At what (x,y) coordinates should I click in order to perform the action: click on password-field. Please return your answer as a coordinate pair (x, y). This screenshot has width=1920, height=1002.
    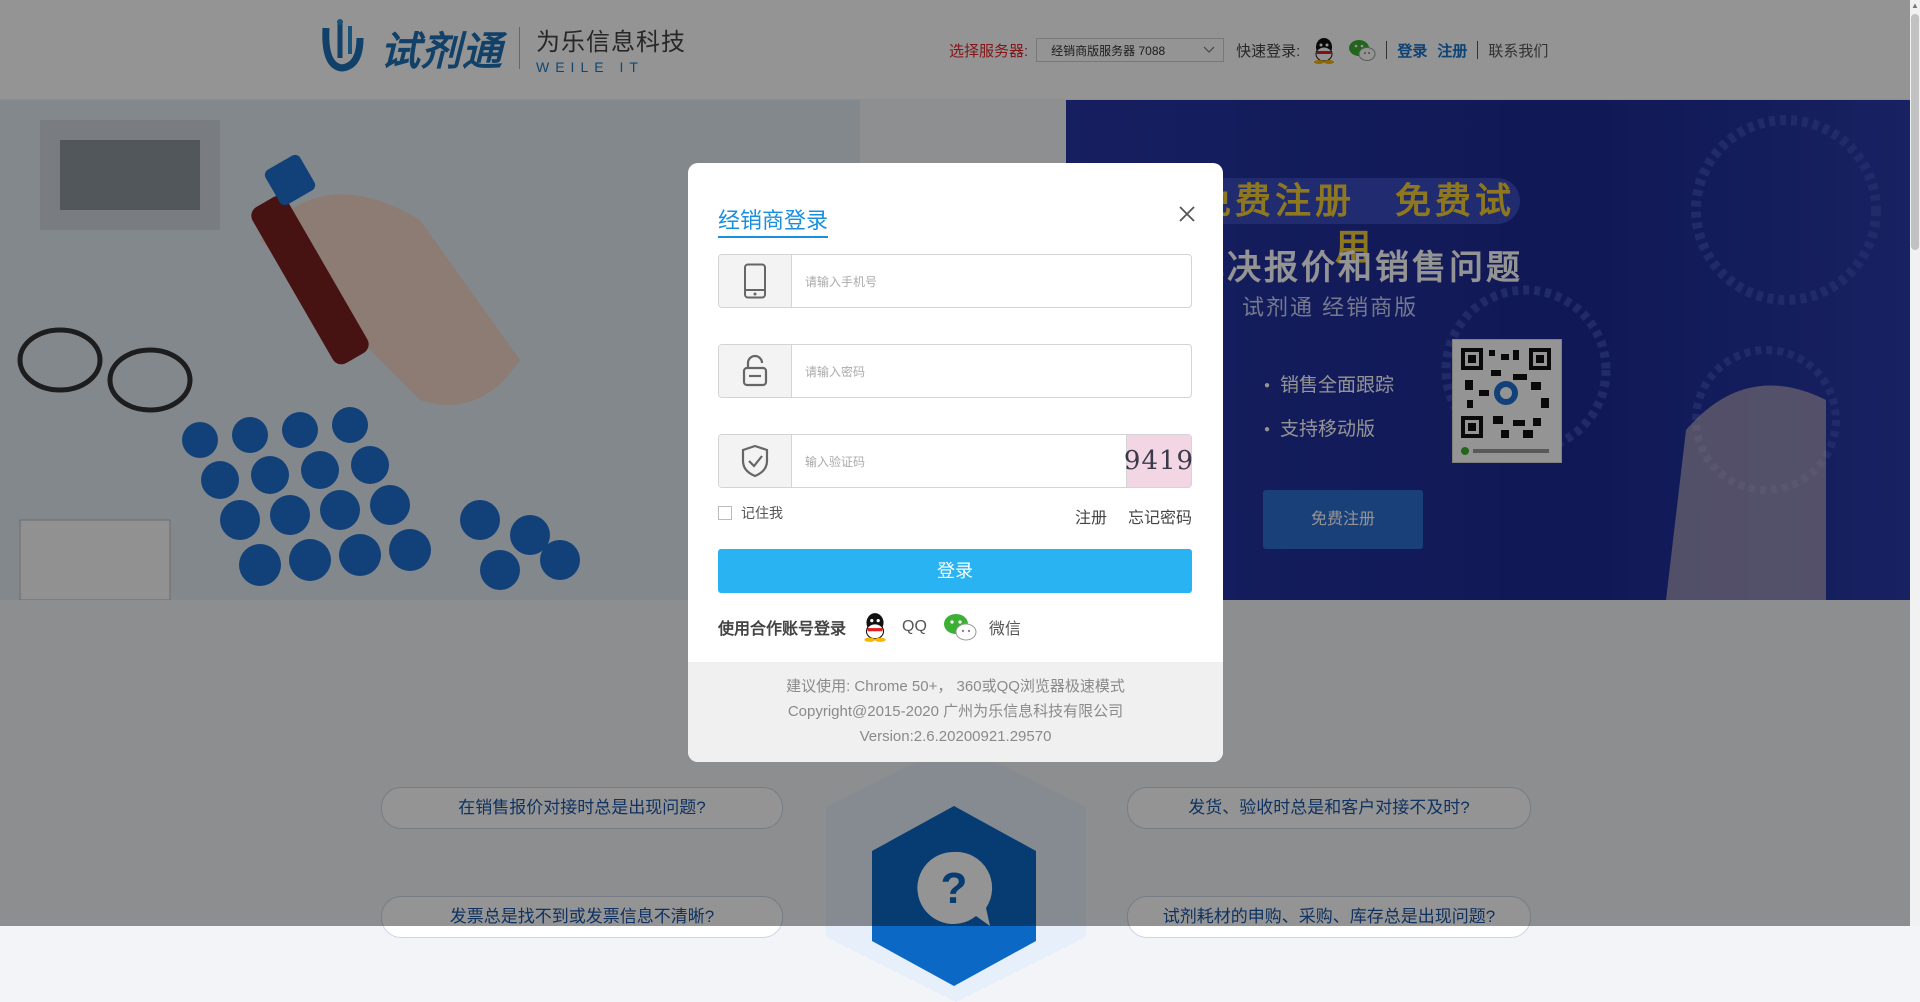
    Looking at the image, I should click on (955, 371).